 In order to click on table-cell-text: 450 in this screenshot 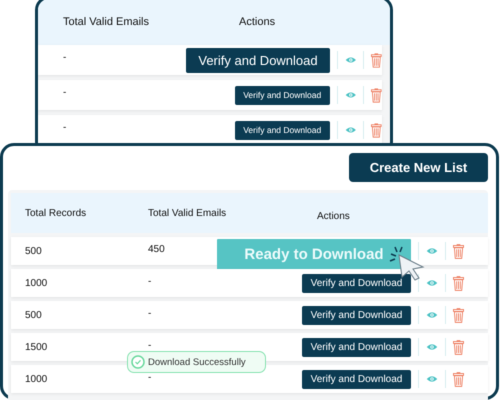, I will do `click(157, 250)`.